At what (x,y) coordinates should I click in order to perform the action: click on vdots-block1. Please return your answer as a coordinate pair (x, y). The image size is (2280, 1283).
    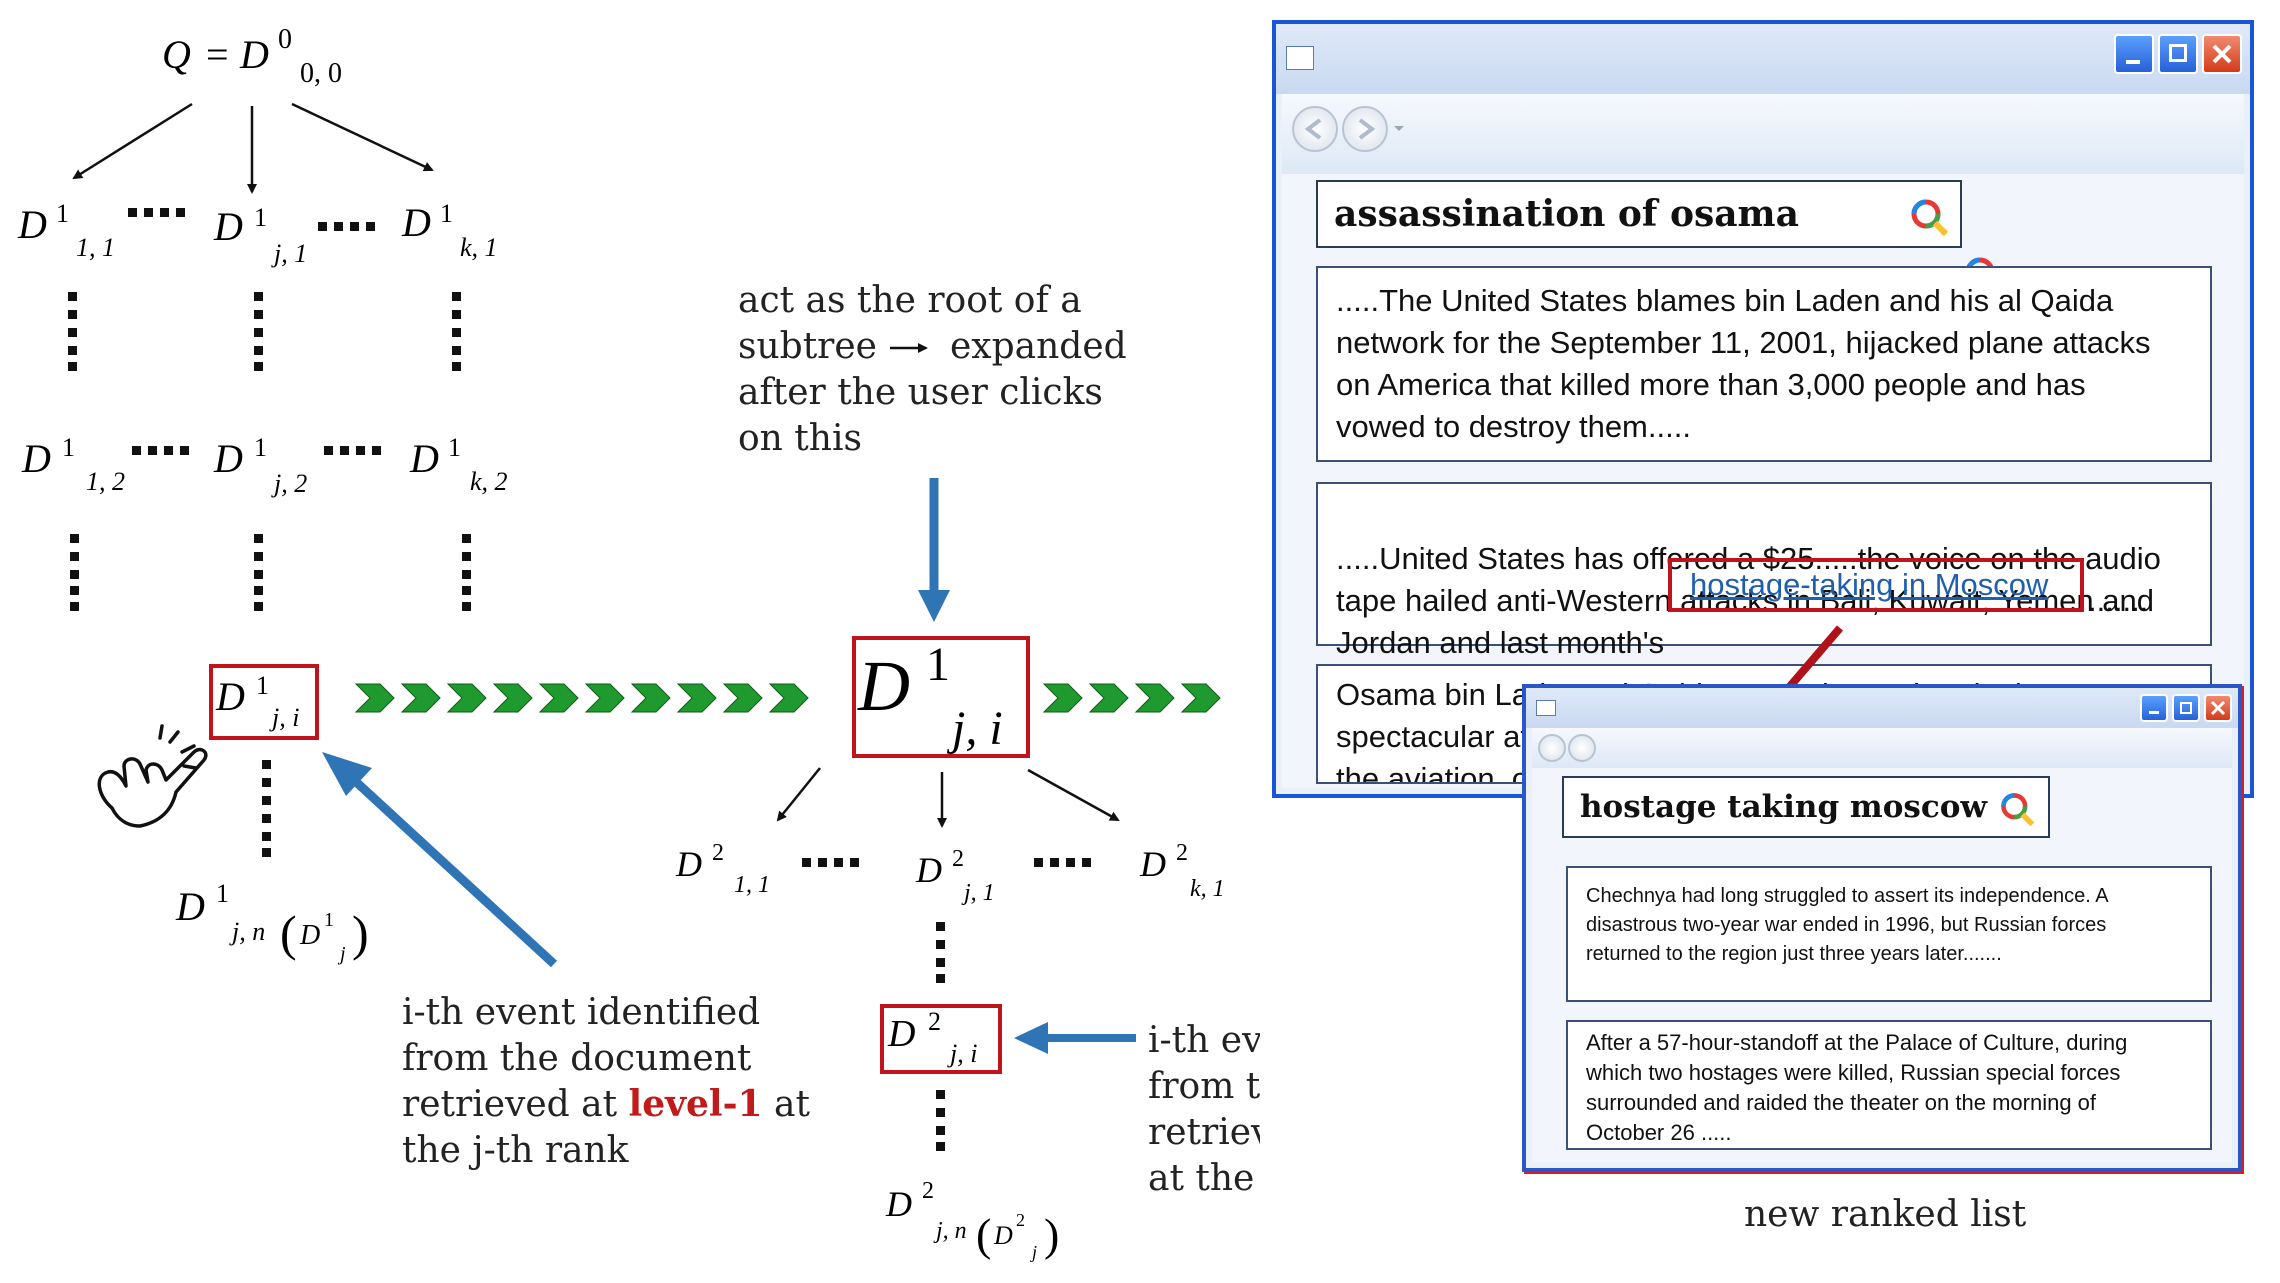
    Looking at the image, I should click on (264, 331).